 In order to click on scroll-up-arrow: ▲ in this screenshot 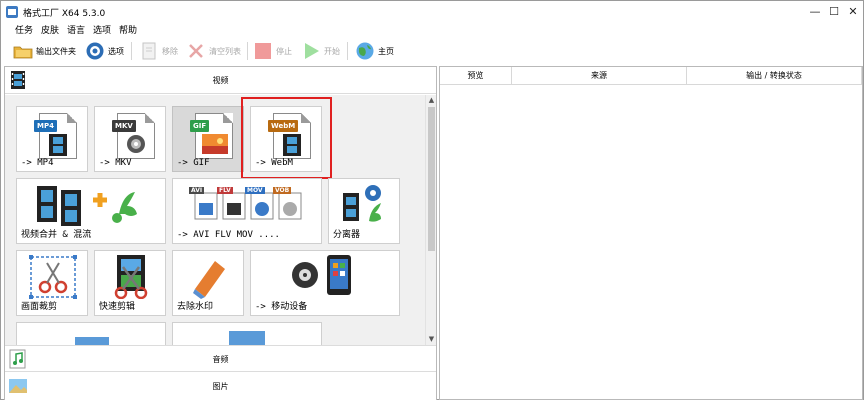, I will do `click(431, 100)`.